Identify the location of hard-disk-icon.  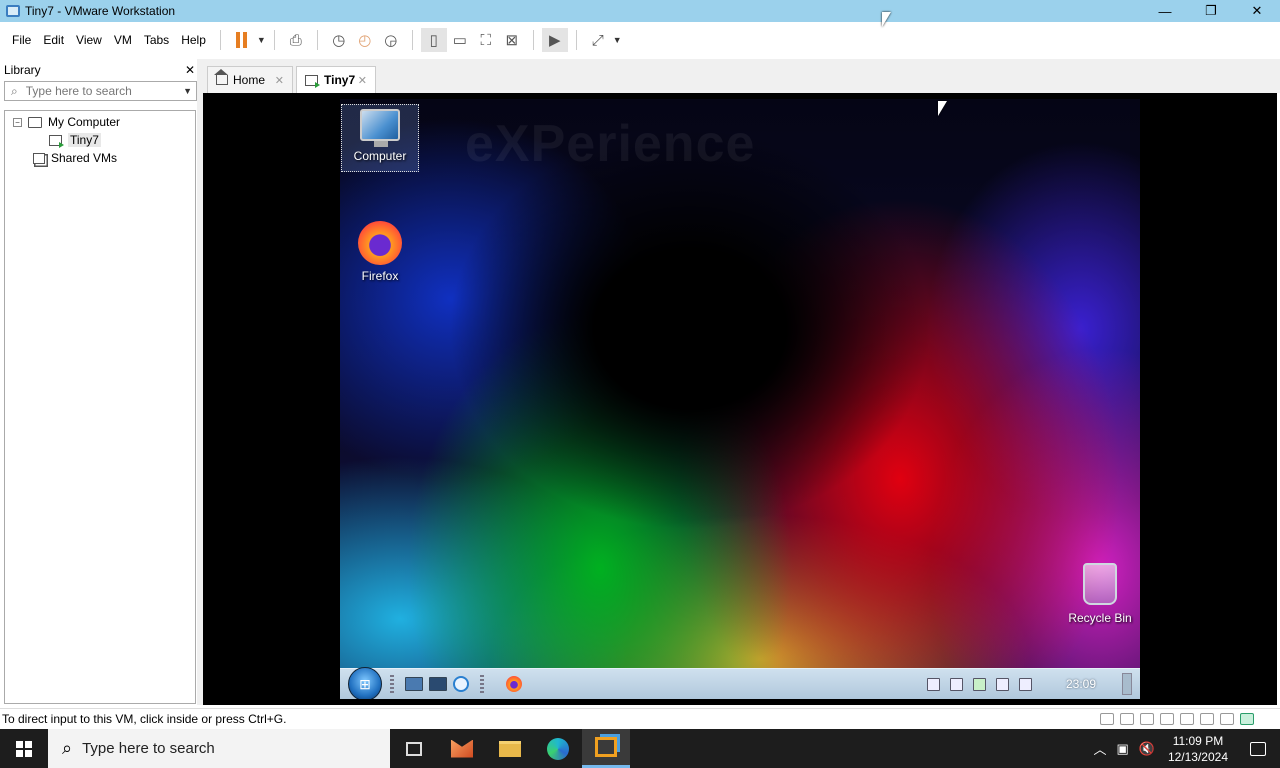
(1107, 719).